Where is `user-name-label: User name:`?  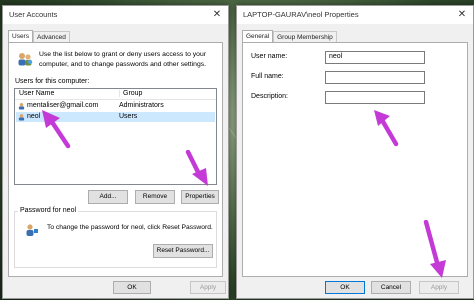
user-name-label: User name: is located at coordinates (269, 56).